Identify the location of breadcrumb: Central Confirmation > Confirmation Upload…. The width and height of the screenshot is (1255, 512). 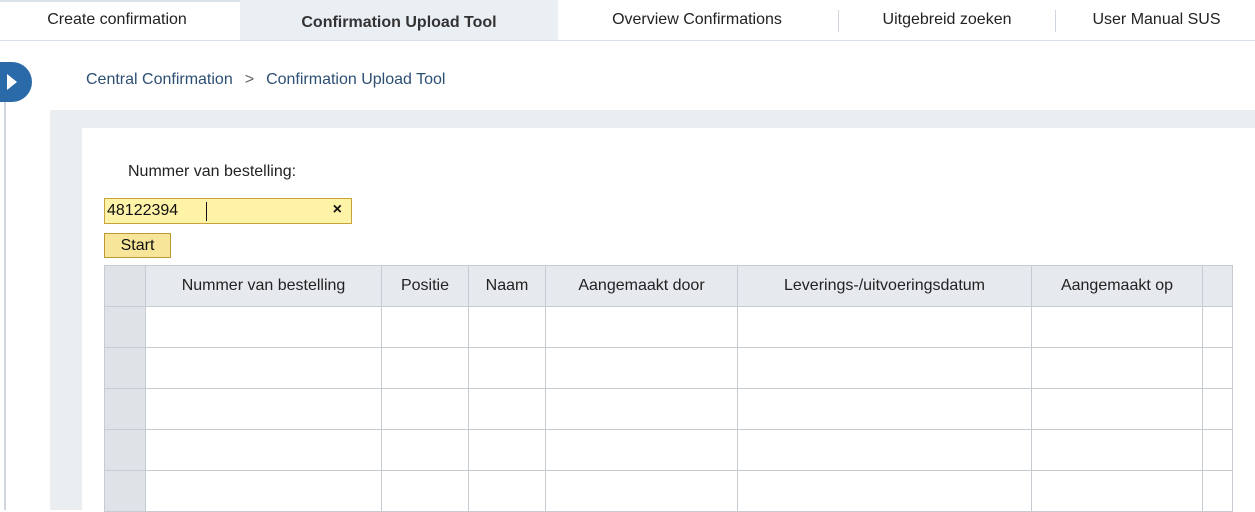
(265, 80).